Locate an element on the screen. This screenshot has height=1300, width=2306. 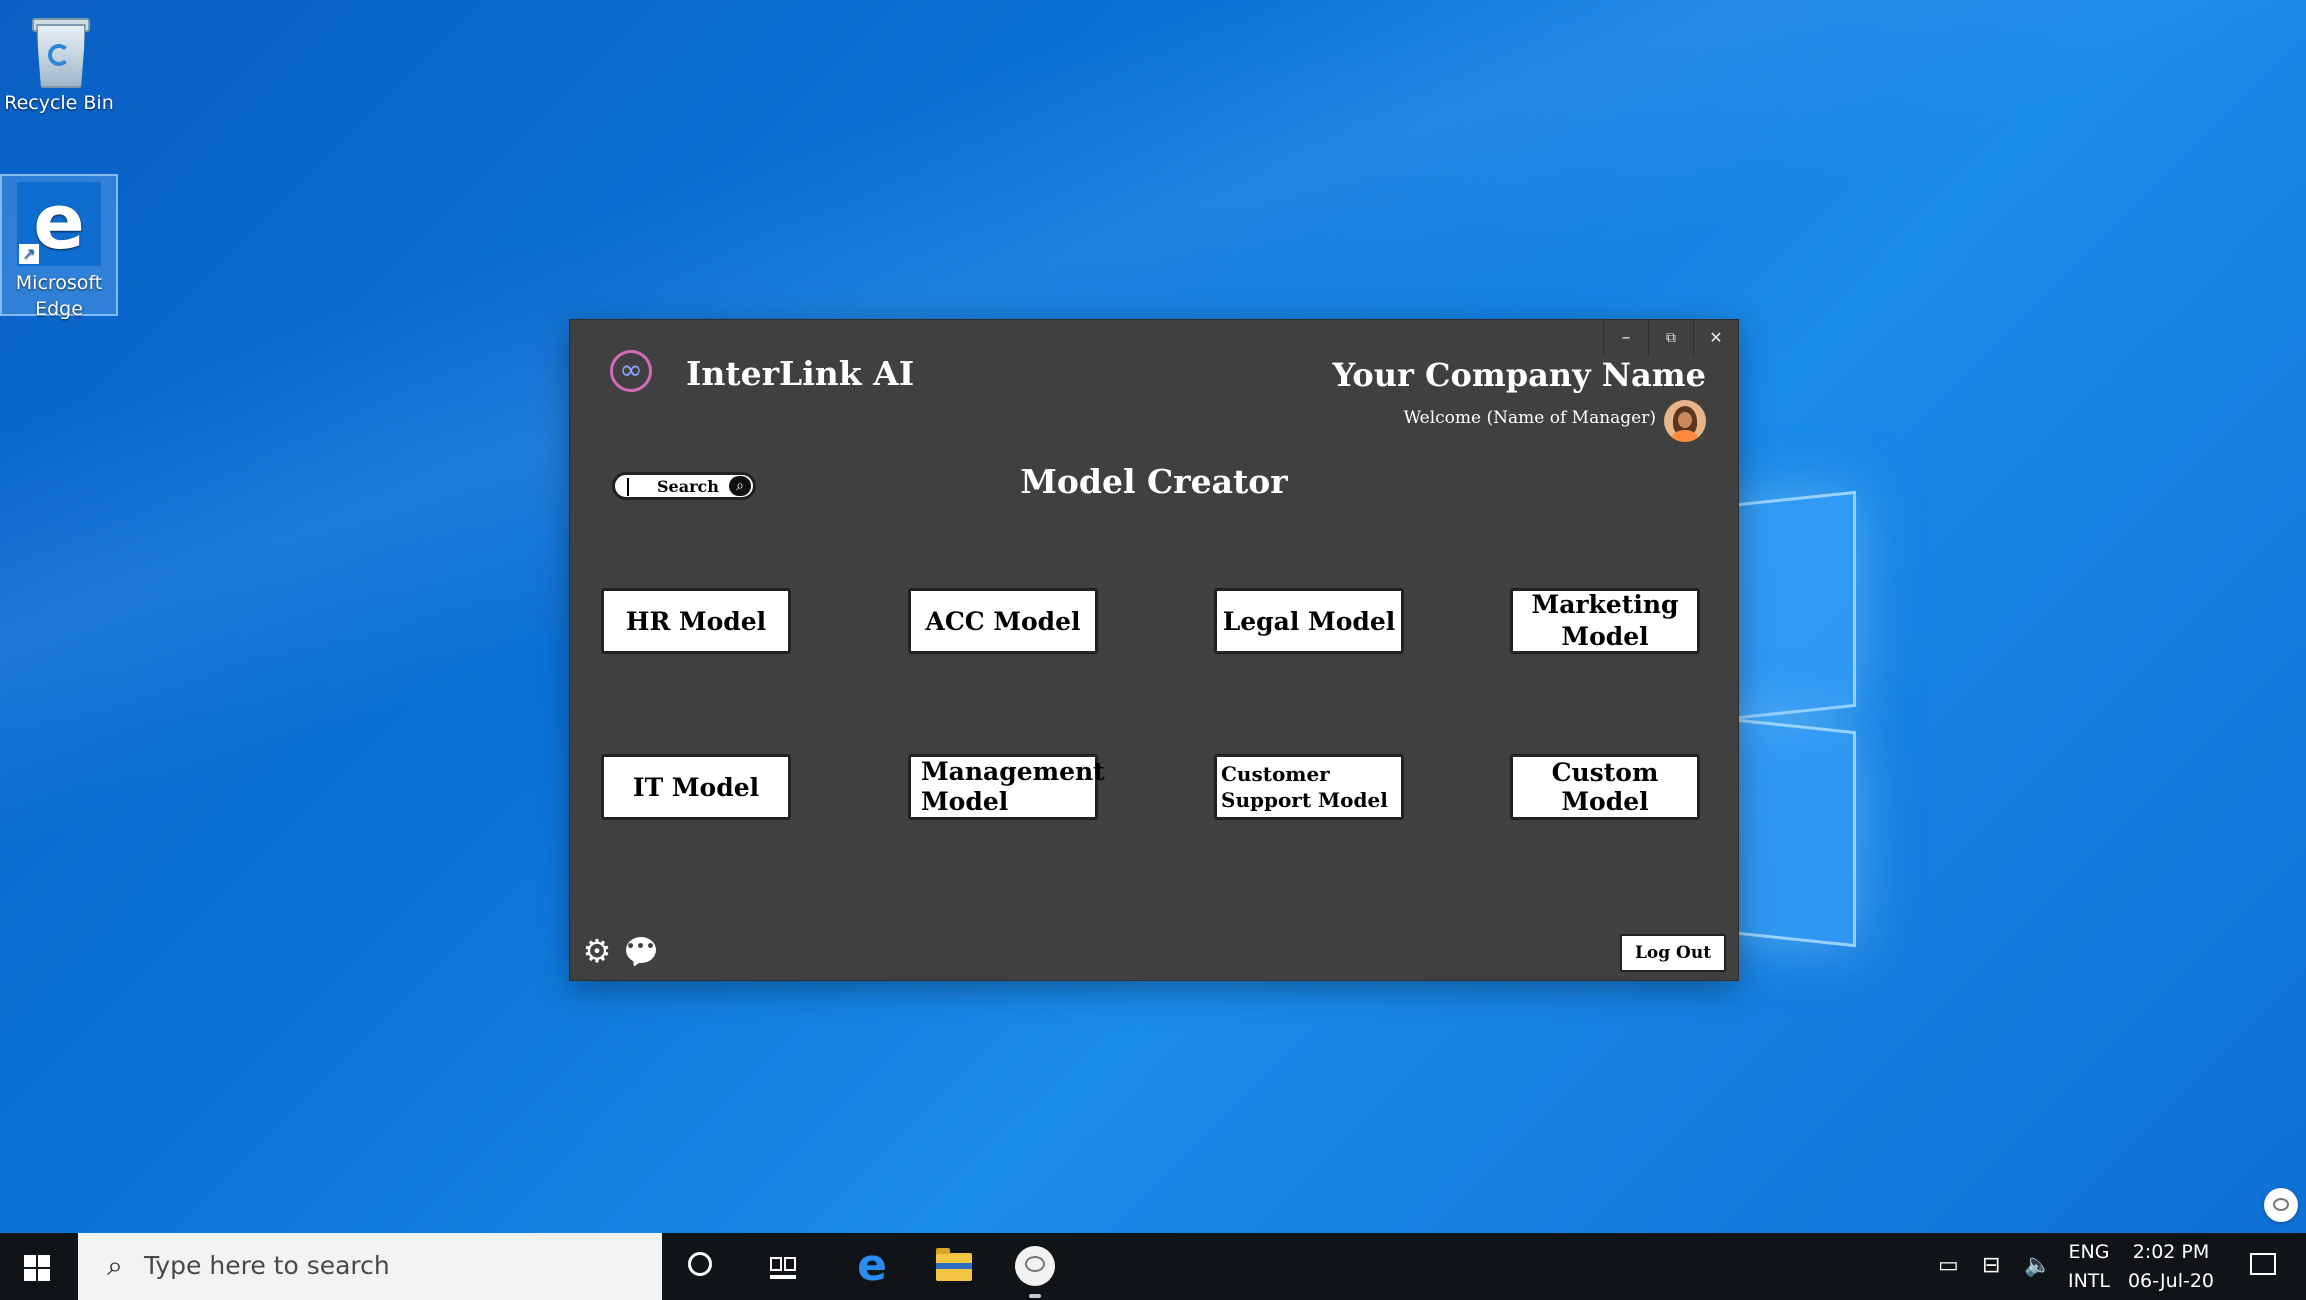
it-model-button: IT Model is located at coordinates (696, 787).